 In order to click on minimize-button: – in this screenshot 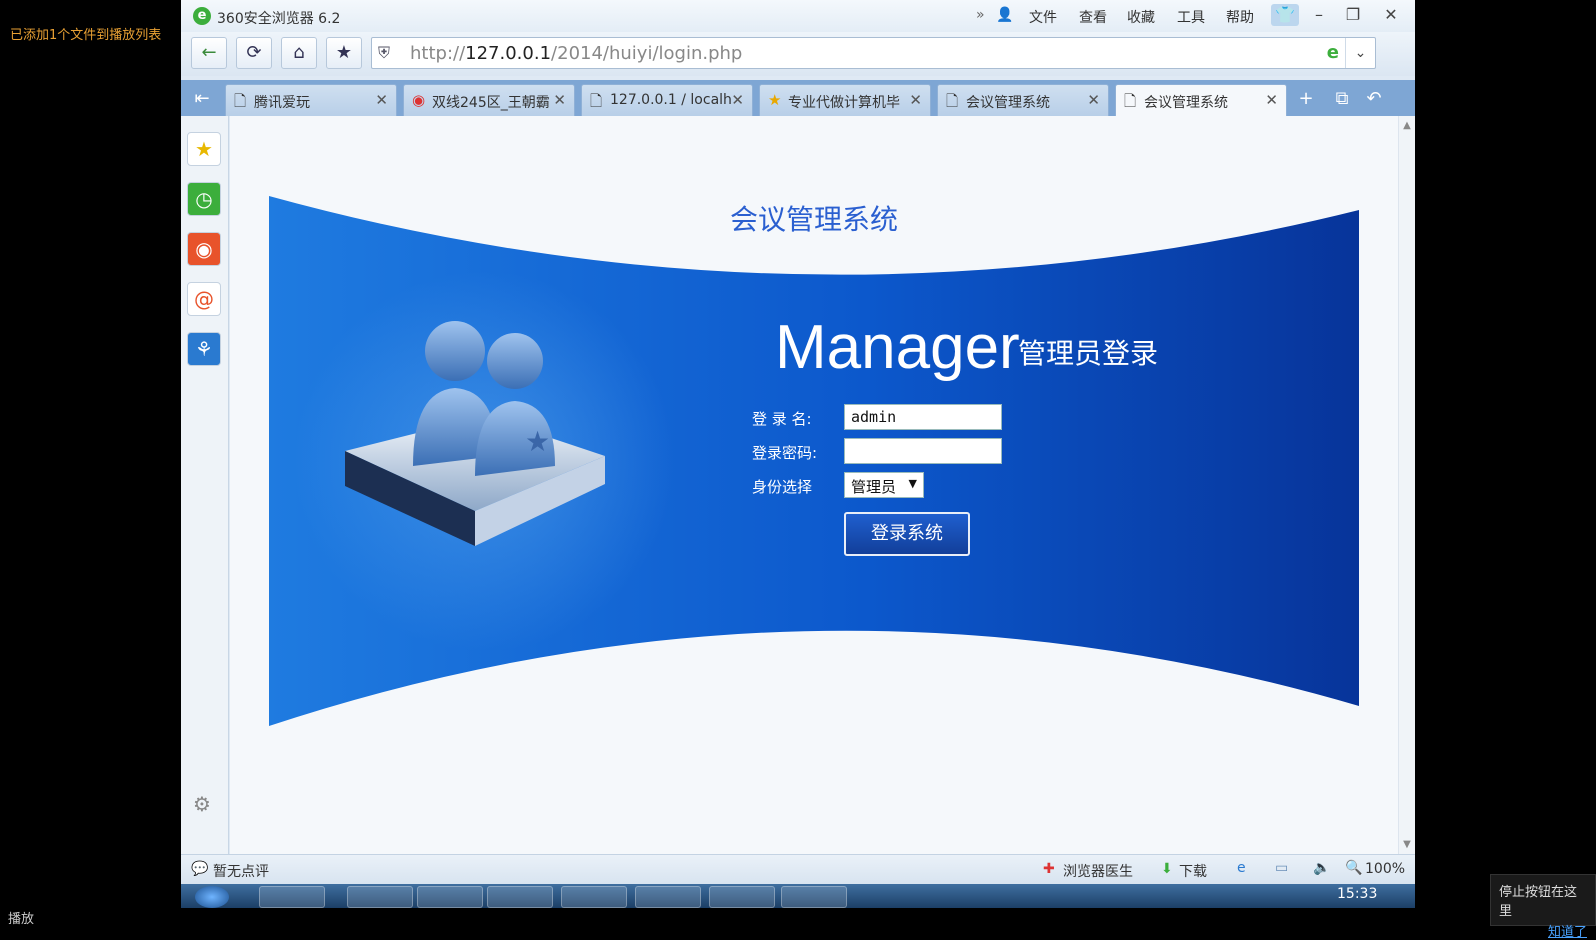, I will do `click(1319, 15)`.